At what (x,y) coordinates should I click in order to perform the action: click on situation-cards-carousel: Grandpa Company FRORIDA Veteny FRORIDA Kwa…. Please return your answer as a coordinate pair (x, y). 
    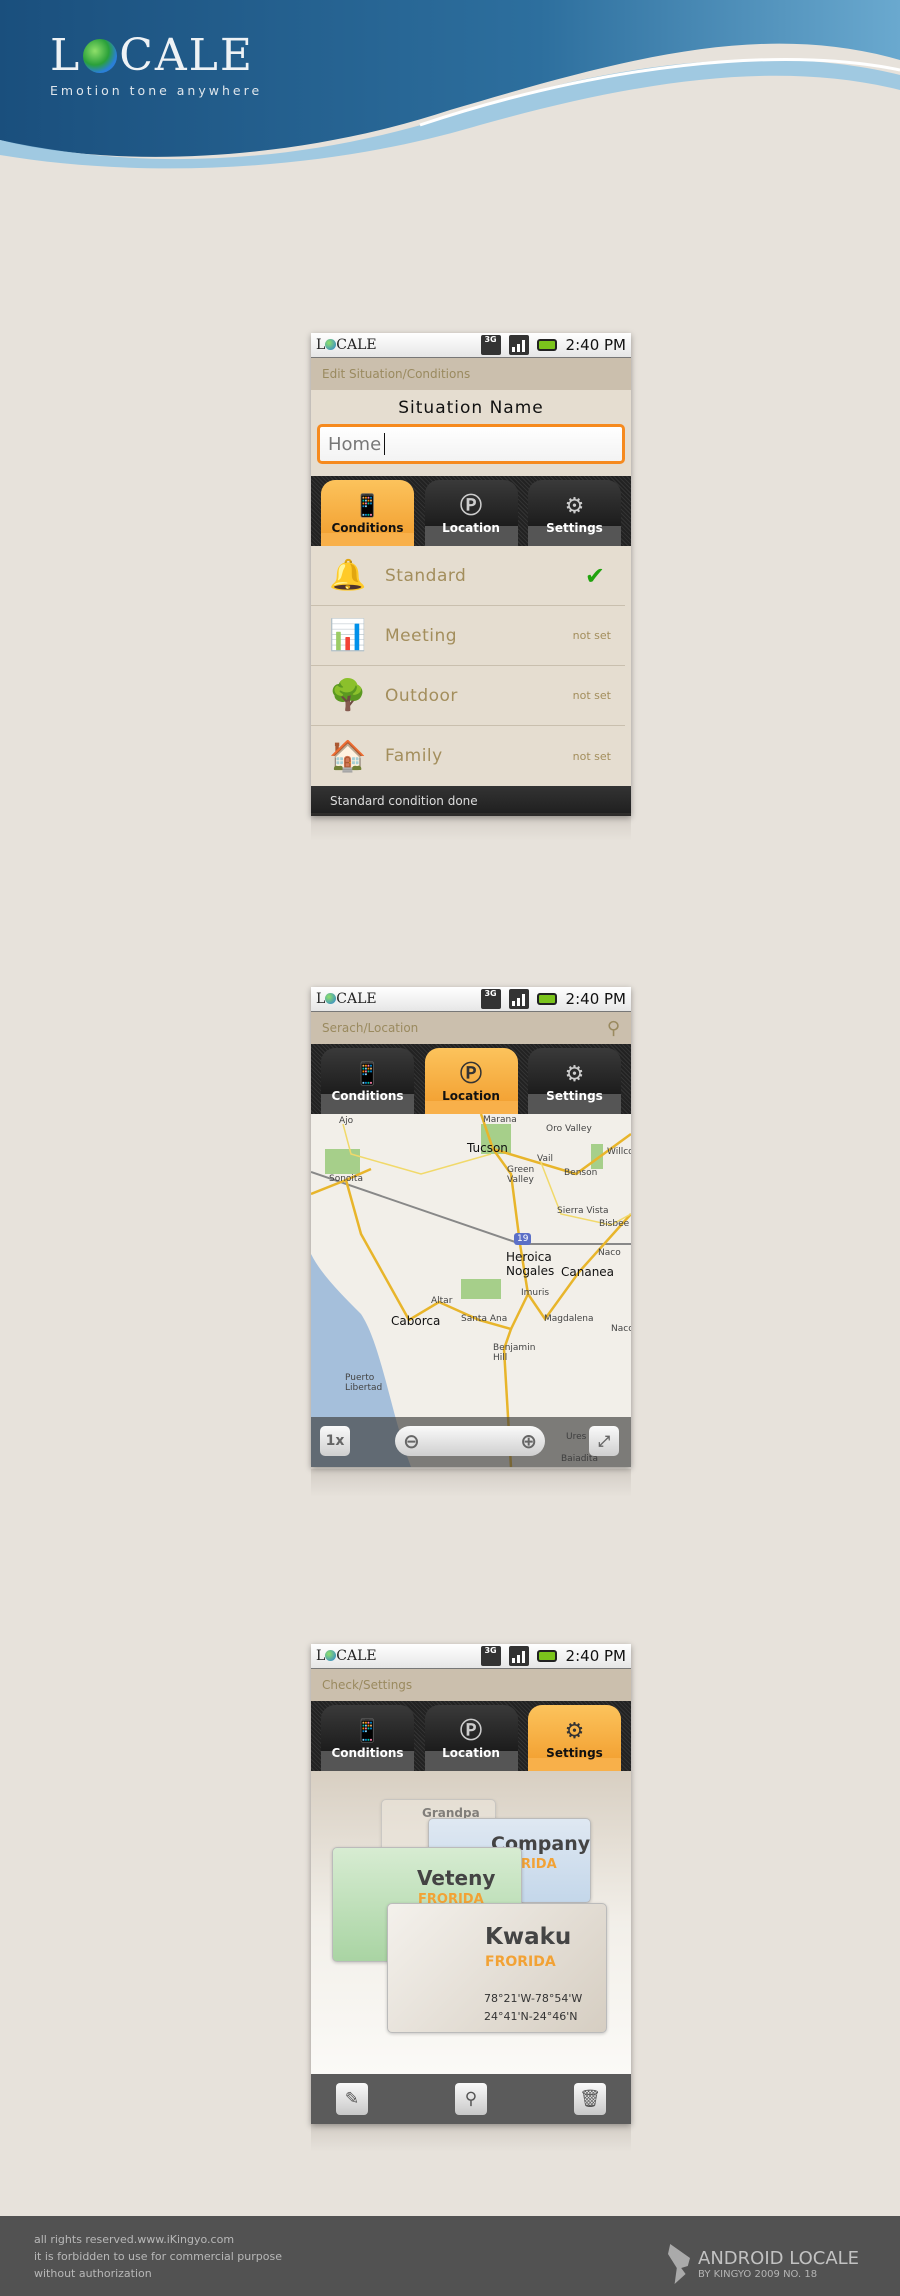
    Looking at the image, I should click on (471, 1922).